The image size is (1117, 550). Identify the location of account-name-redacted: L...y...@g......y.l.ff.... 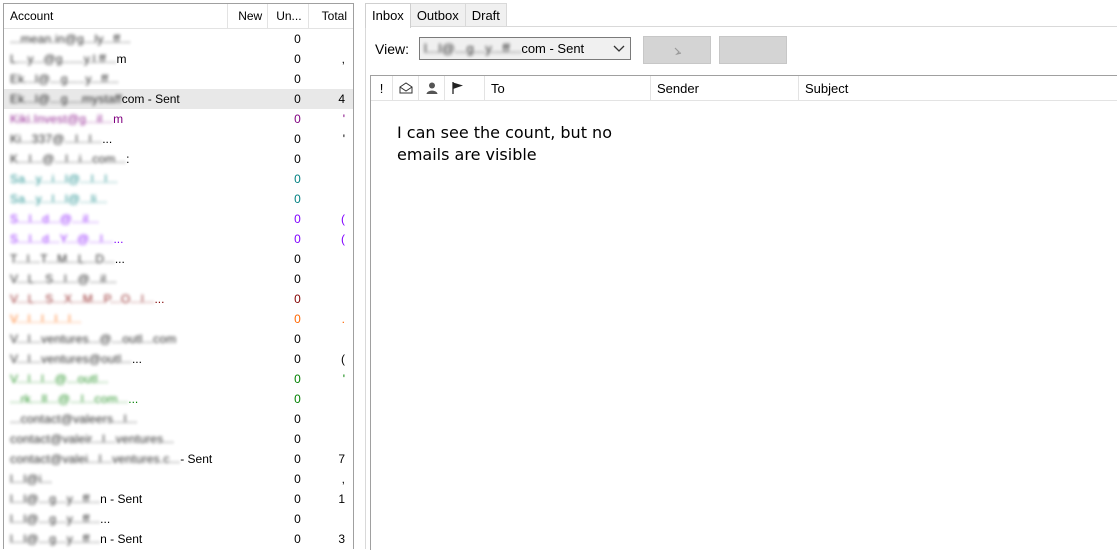
(63, 59).